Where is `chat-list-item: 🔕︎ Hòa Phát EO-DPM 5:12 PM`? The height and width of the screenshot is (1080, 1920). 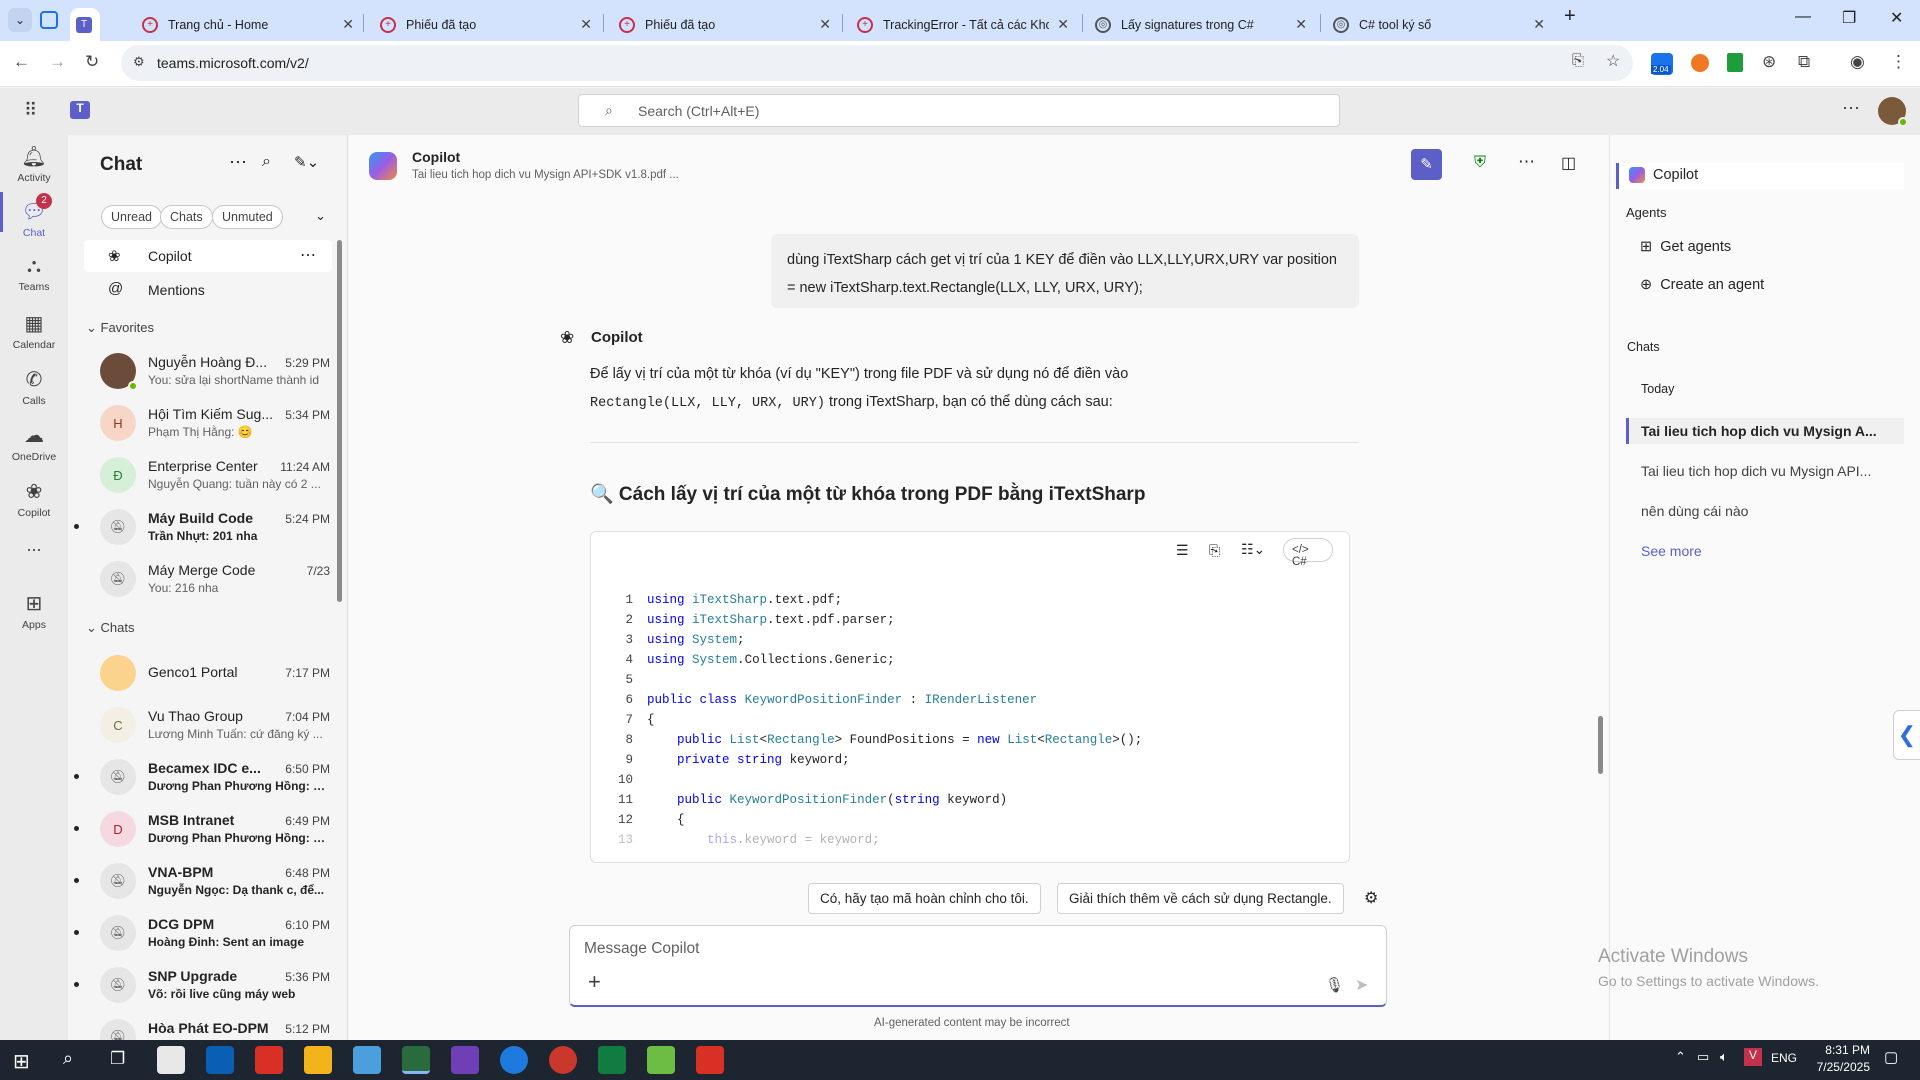 chat-list-item: 🔕︎ Hòa Phát EO-DPM 5:12 PM is located at coordinates (211, 1026).